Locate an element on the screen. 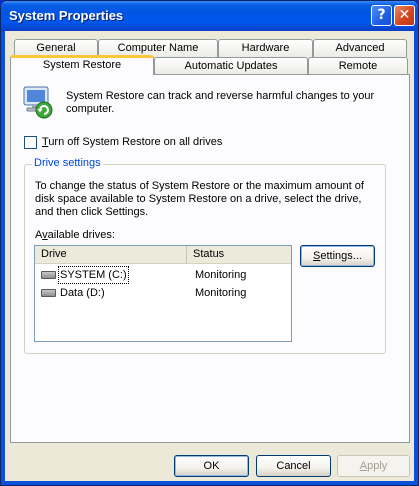  help-button: ? is located at coordinates (381, 15).